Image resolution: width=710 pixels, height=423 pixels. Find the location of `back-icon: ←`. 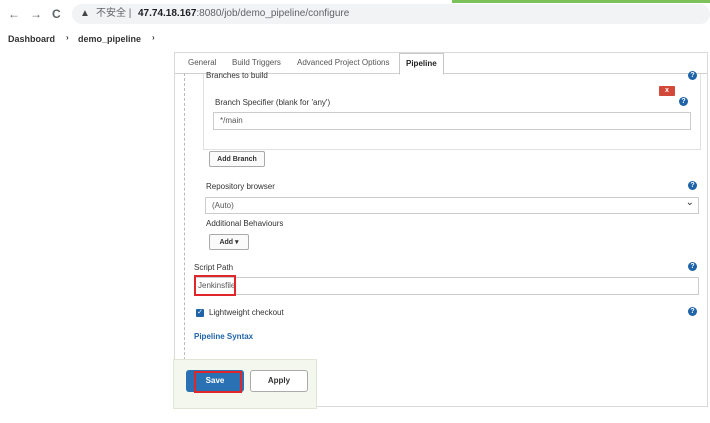

back-icon: ← is located at coordinates (14, 14).